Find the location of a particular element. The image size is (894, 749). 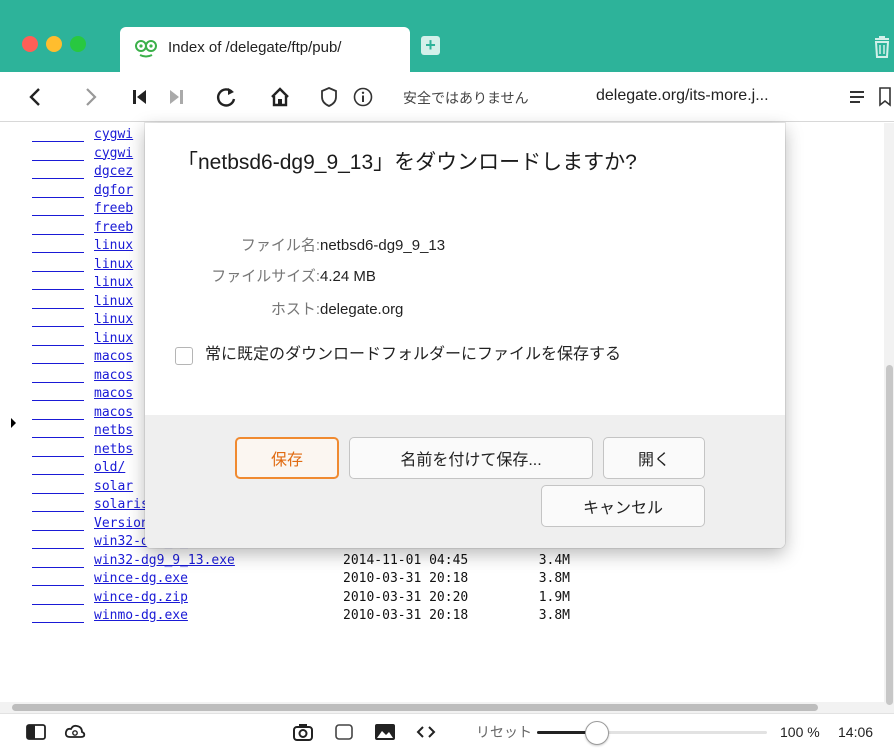

zoom-reset-label: リセット is located at coordinates (504, 731).